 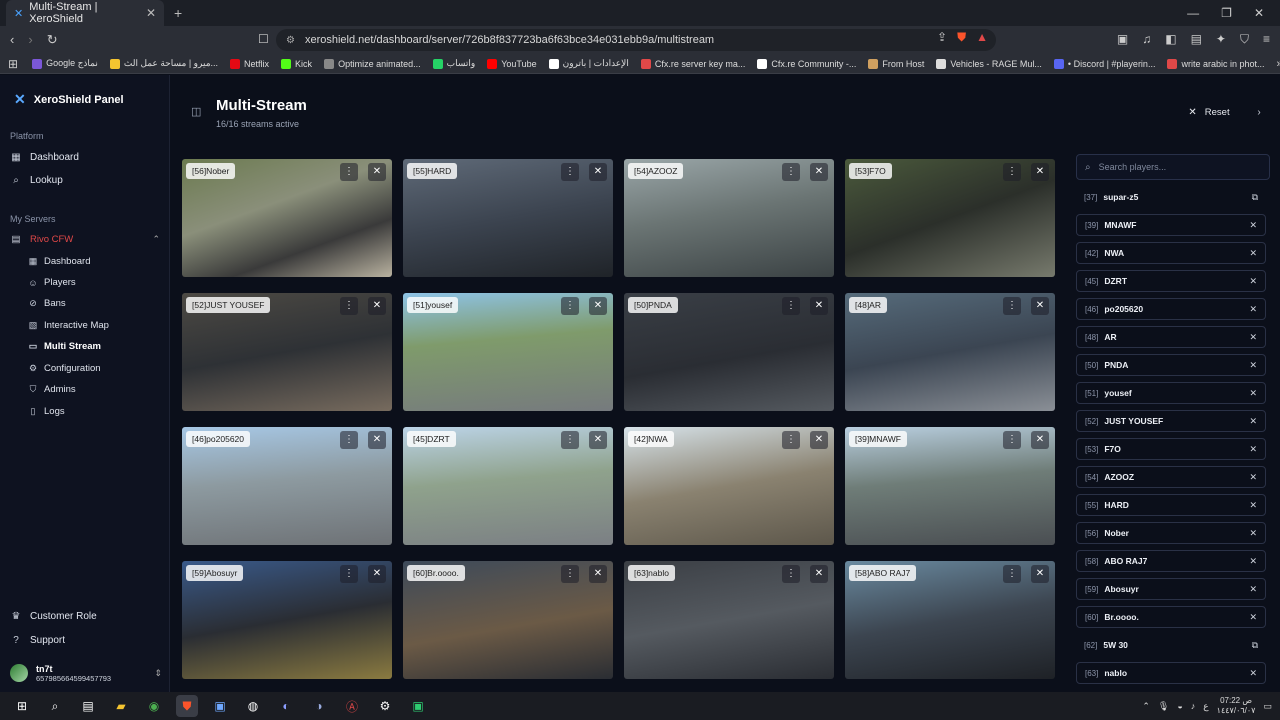 What do you see at coordinates (1266, 39) in the screenshot?
I see `menu-icon: ≡` at bounding box center [1266, 39].